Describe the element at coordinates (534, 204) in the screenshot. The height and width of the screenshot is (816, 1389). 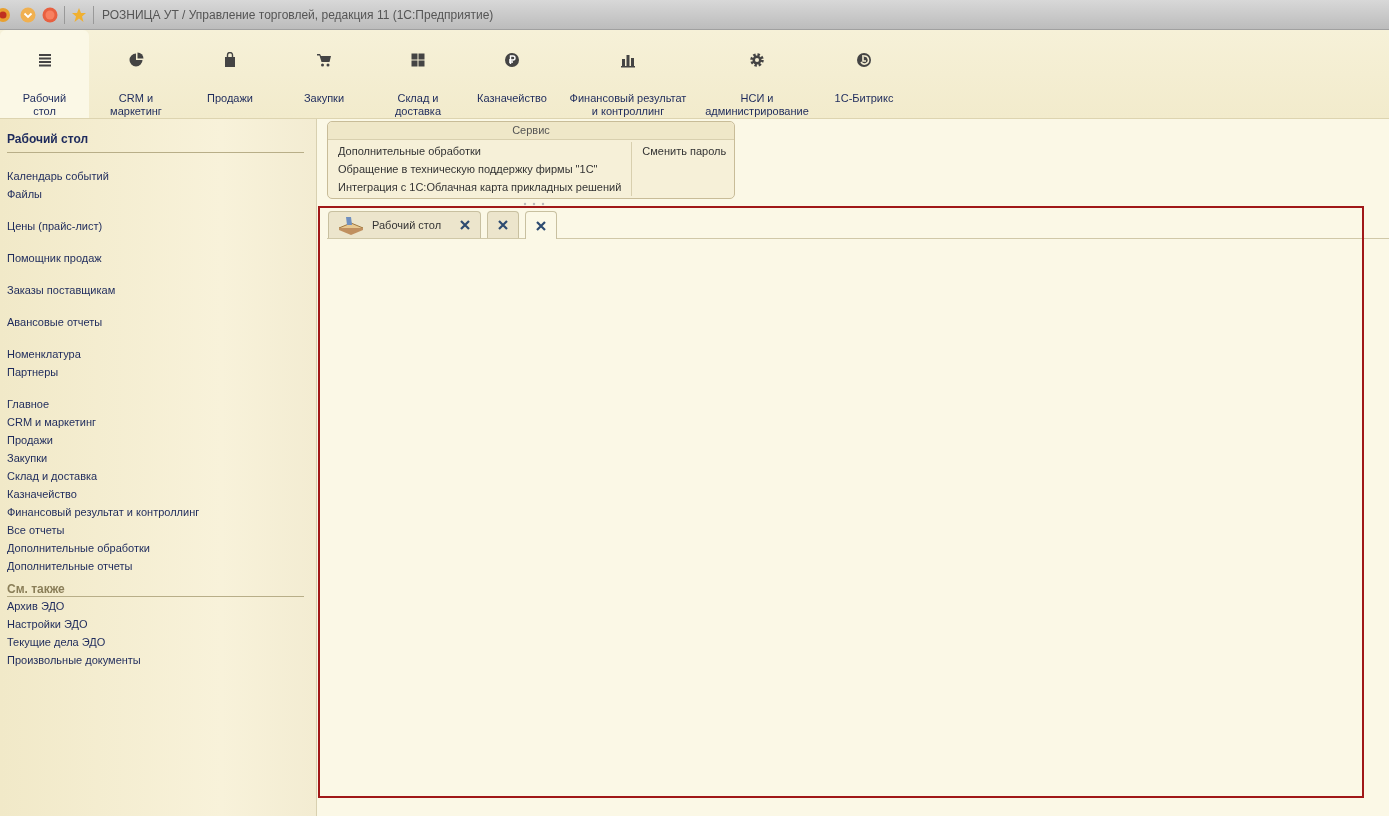
I see `splitter-grip-icon` at that location.